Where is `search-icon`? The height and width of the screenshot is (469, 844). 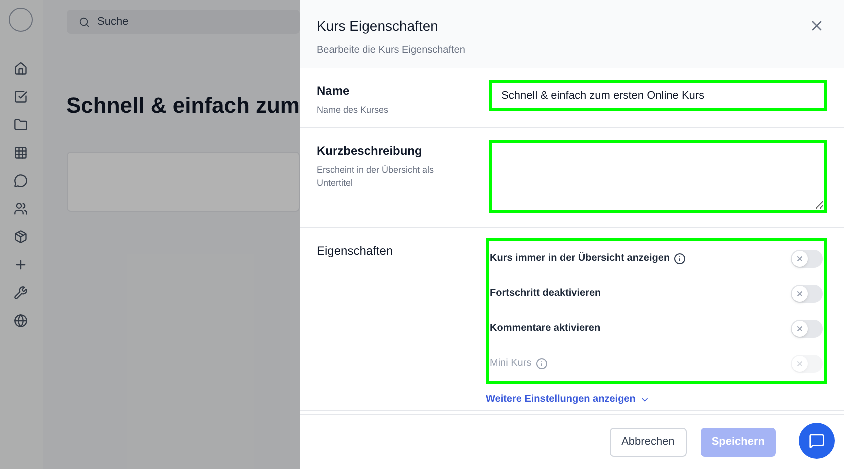
search-icon is located at coordinates (84, 22).